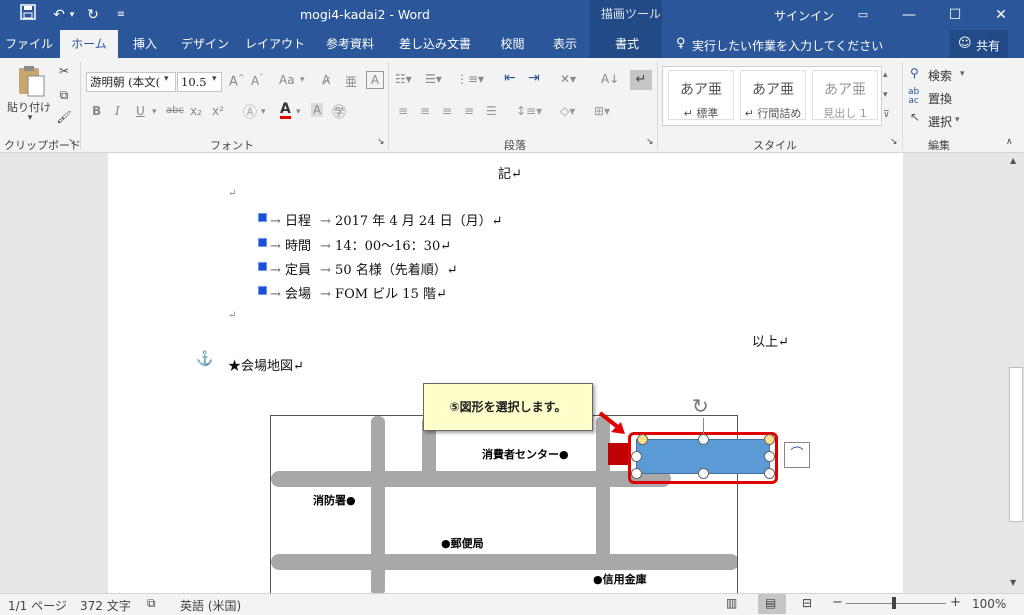  Describe the element at coordinates (381, 142) in the screenshot. I see `font-launcher-icon: ↘` at that location.